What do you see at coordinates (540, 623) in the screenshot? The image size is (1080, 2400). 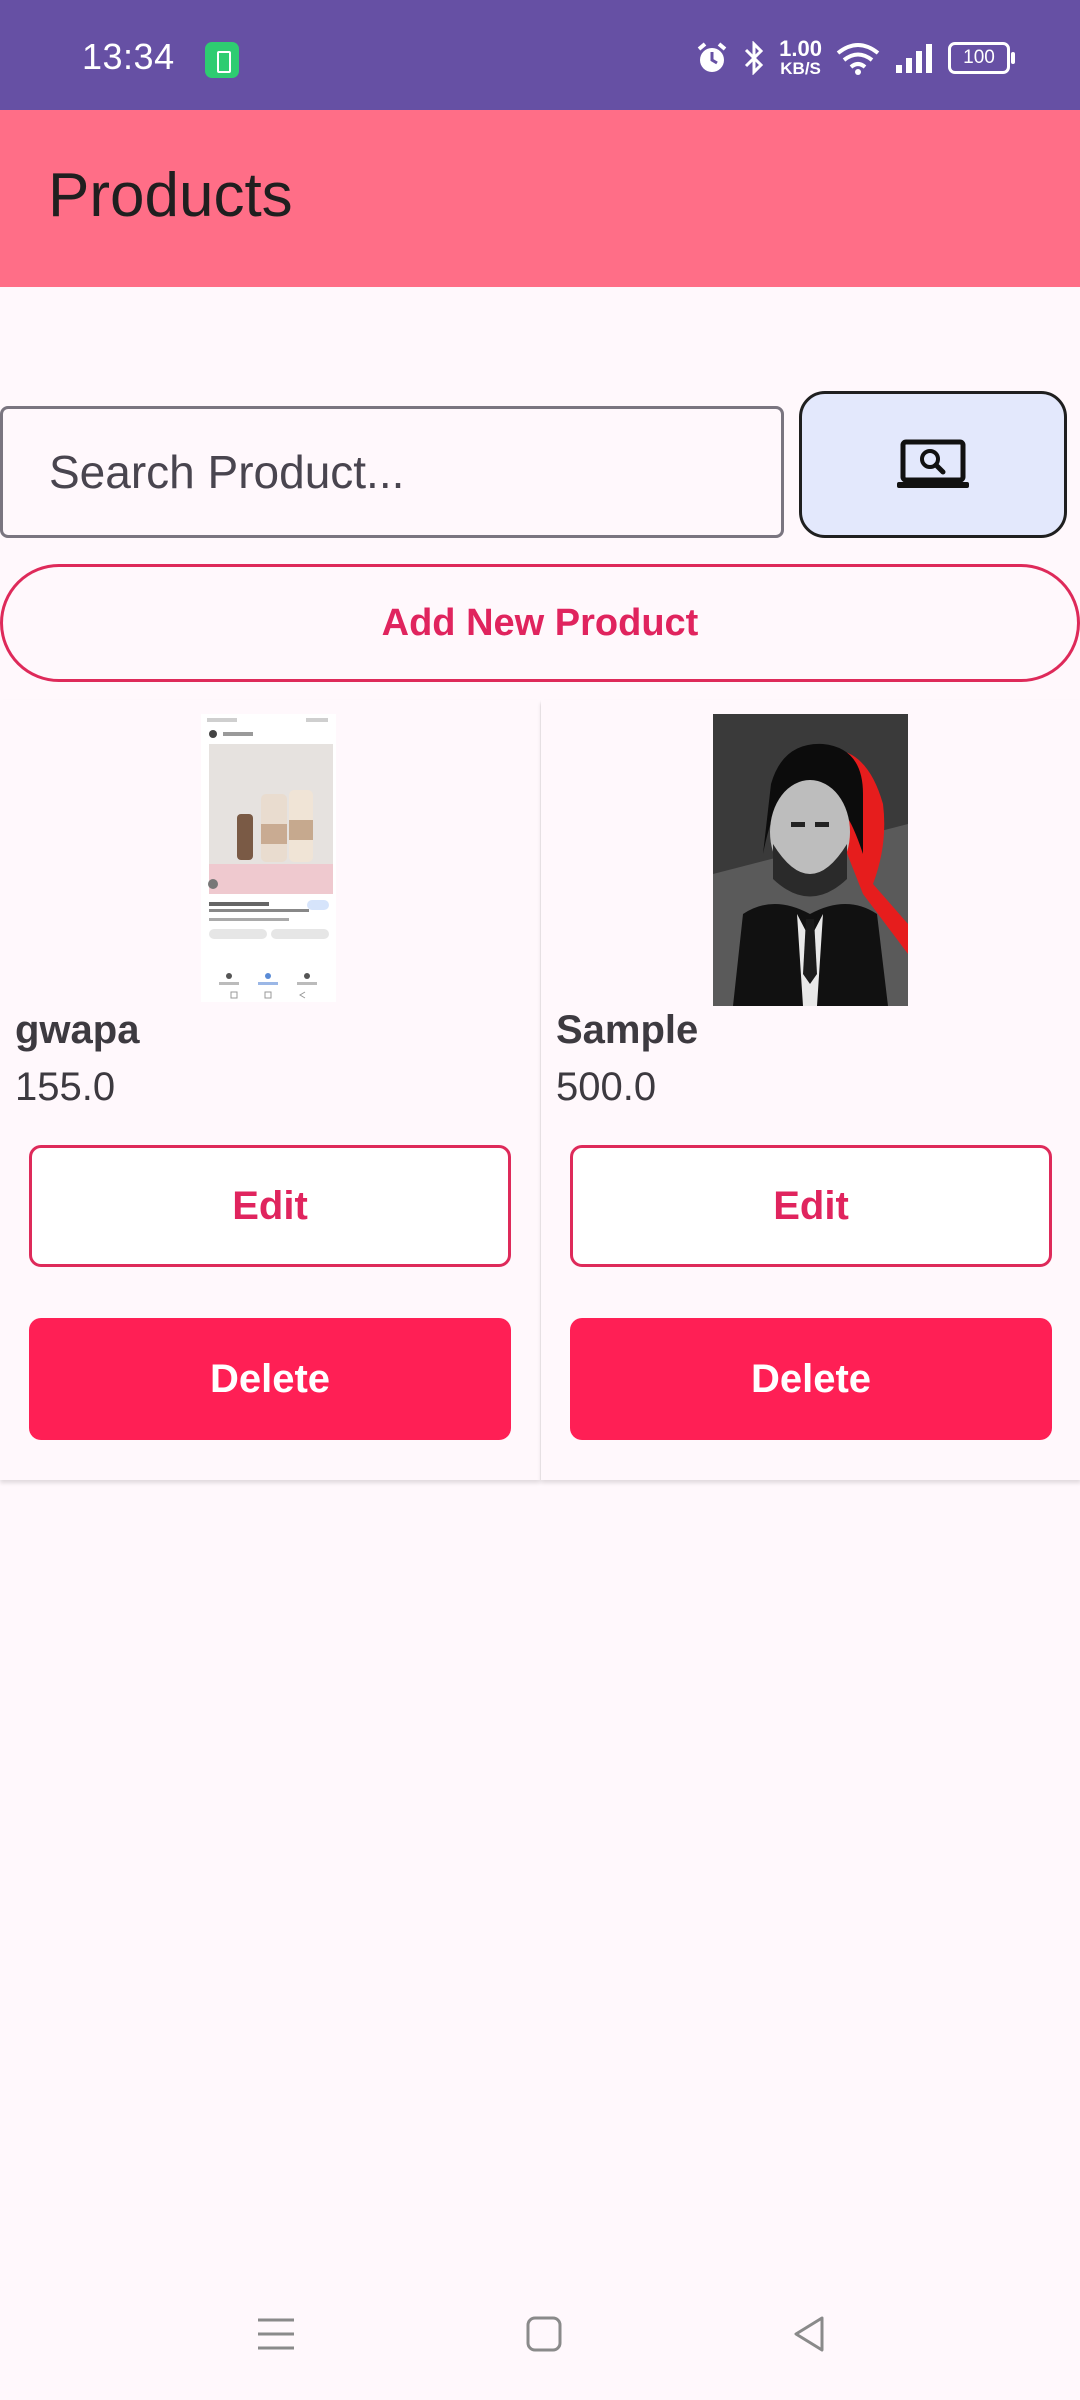 I see `add-new-product-button: Add New Product` at bounding box center [540, 623].